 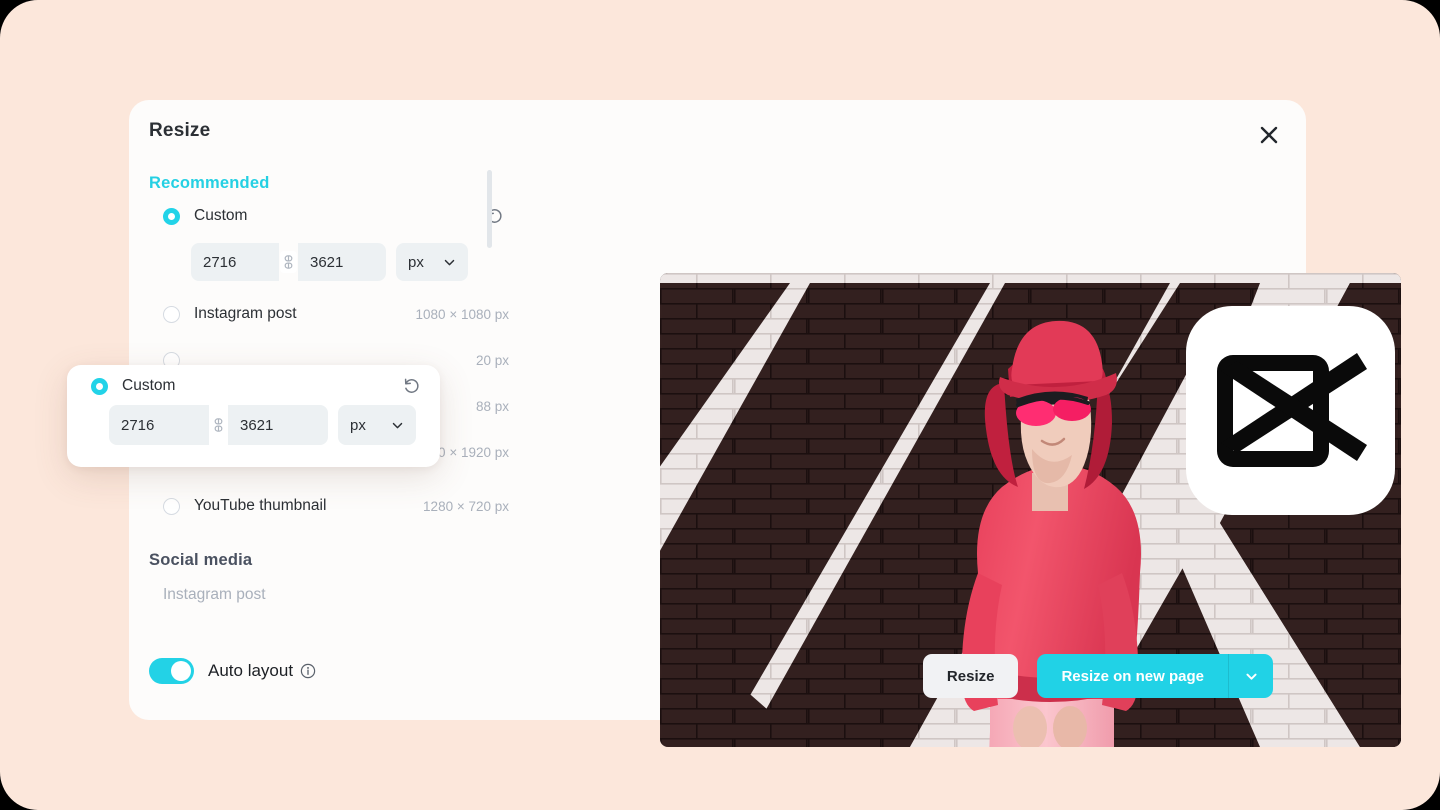 I want to click on info-icon, so click(x=308, y=671).